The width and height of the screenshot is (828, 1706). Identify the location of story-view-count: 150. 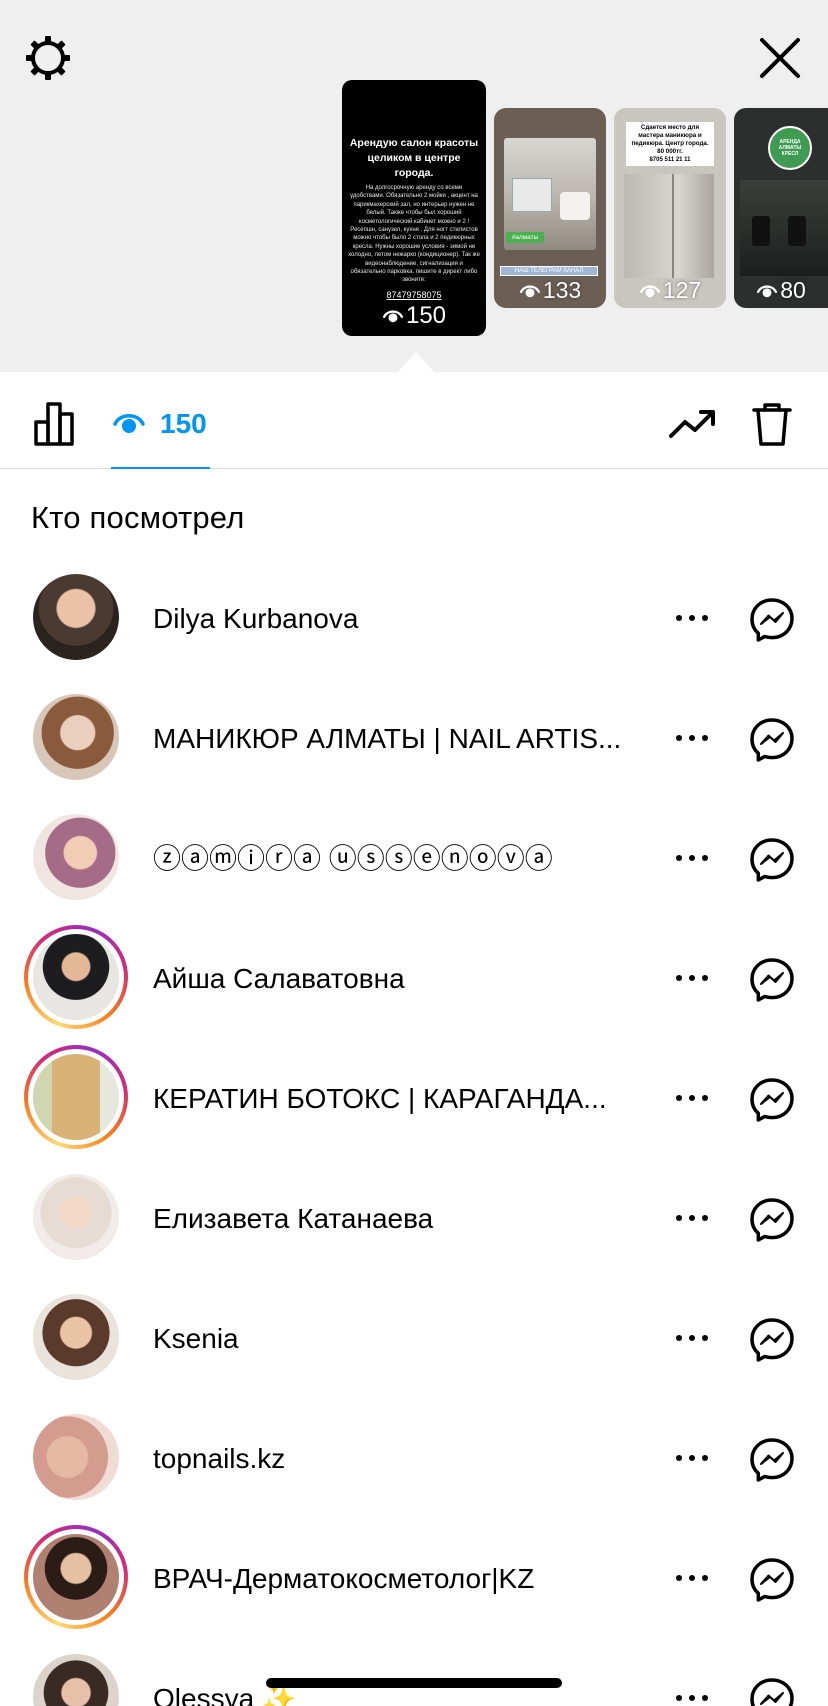
(414, 316).